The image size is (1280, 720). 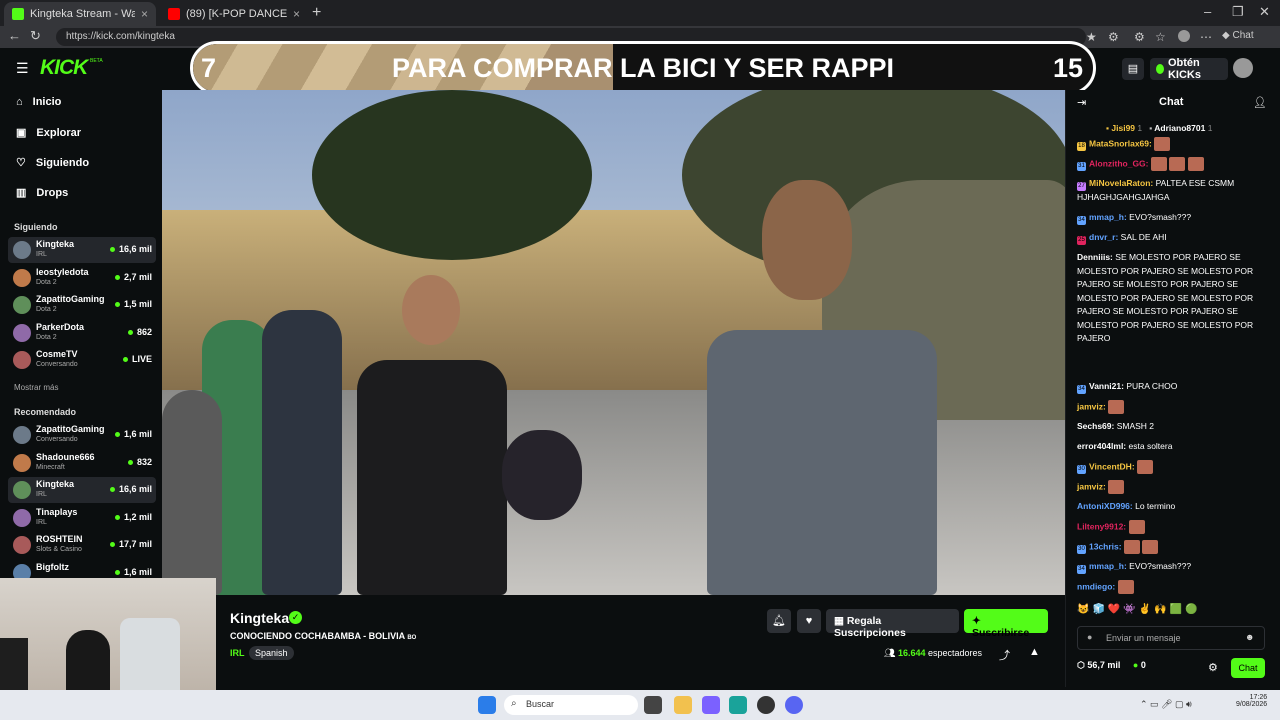 I want to click on edge-browser-icon, so click(x=738, y=705).